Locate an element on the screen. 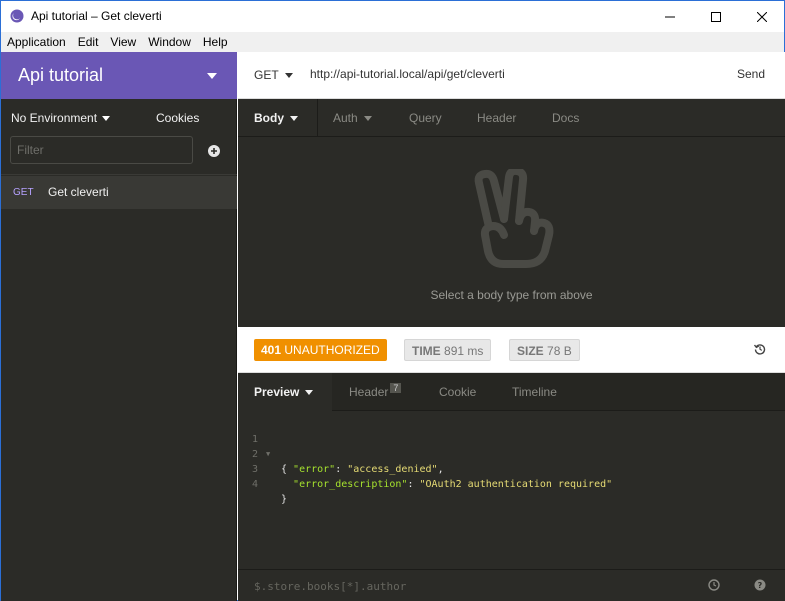  response-filter-bar: ? is located at coordinates (511, 585).